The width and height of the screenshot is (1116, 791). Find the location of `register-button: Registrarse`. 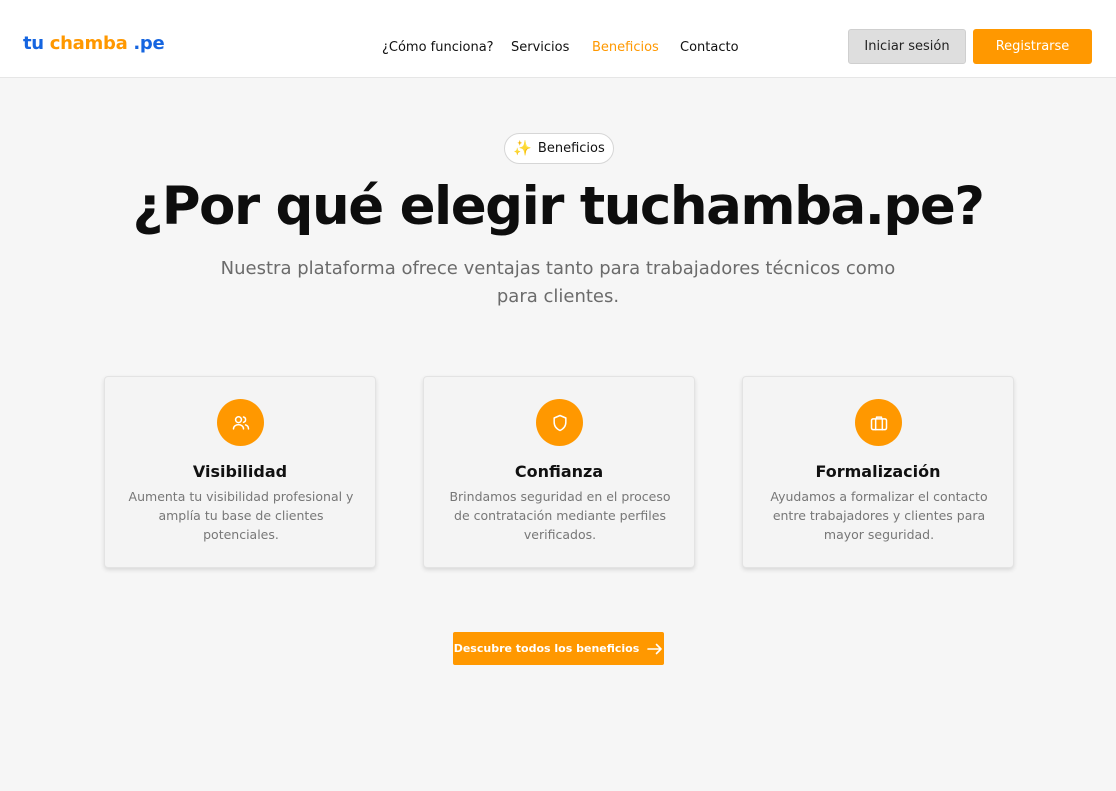

register-button: Registrarse is located at coordinates (1032, 46).